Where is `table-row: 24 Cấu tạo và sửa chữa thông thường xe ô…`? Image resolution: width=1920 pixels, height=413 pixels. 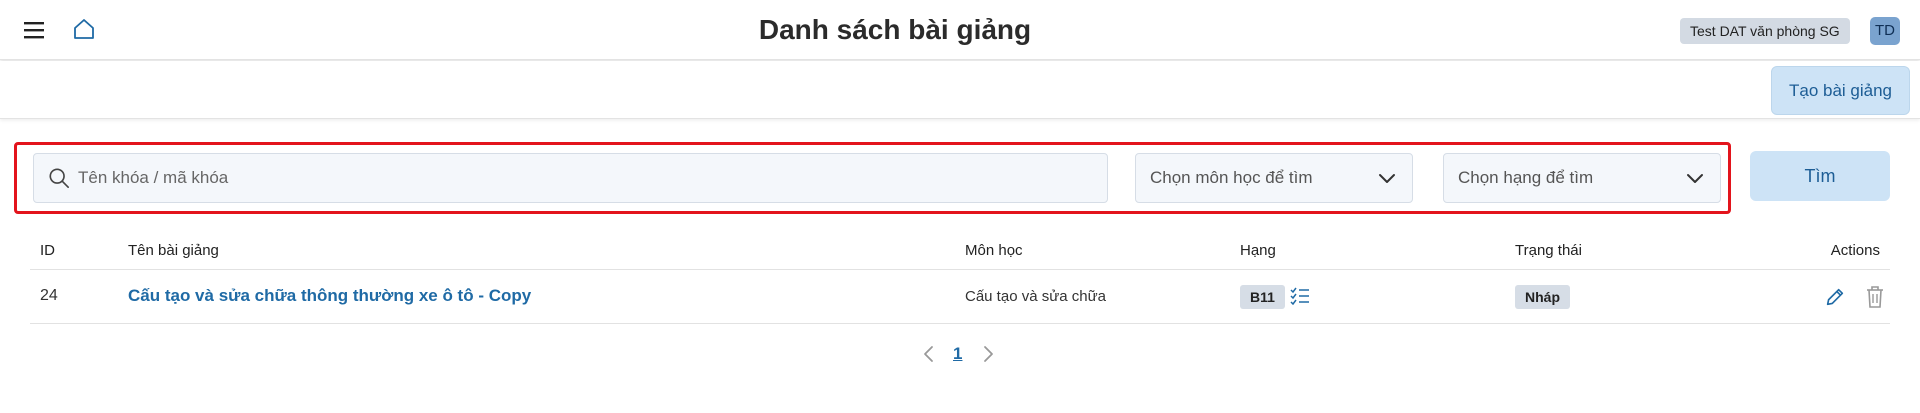
table-row: 24 Cấu tạo và sửa chữa thông thường xe ô… is located at coordinates (960, 297).